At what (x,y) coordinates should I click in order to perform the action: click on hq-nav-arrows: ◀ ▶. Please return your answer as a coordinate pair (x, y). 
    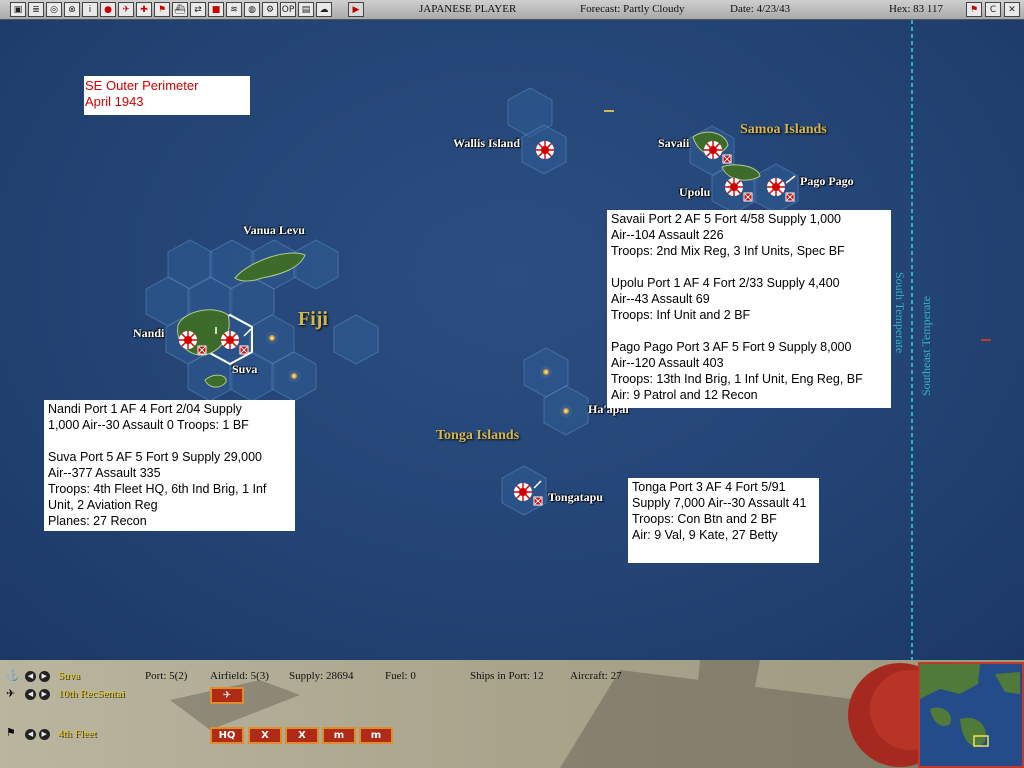
    Looking at the image, I should click on (37, 733).